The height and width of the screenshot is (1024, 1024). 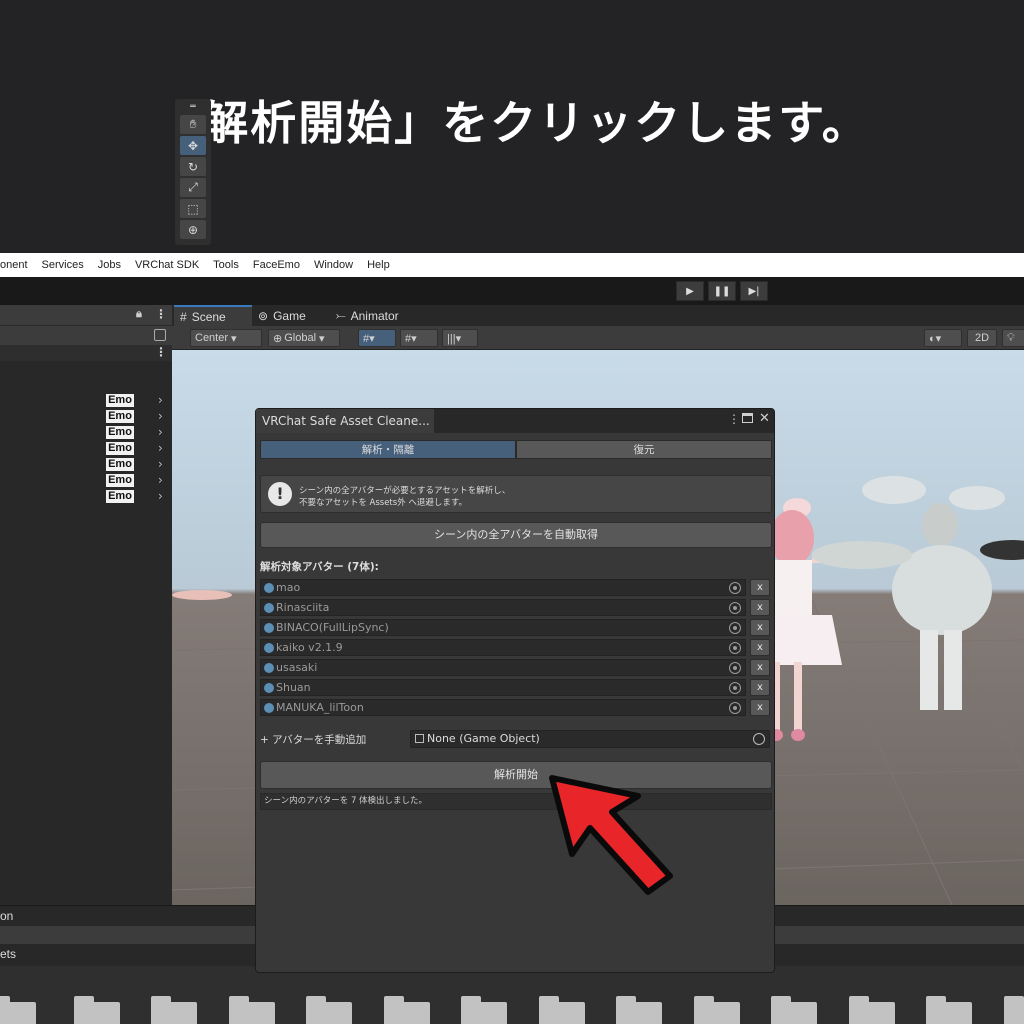 What do you see at coordinates (322, 338) in the screenshot?
I see `dropdown-arrow-icon: ▾` at bounding box center [322, 338].